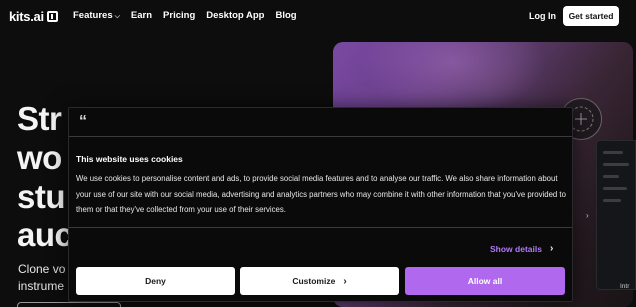 This screenshot has height=307, width=636. I want to click on allow-all-button: Allow all, so click(485, 281).